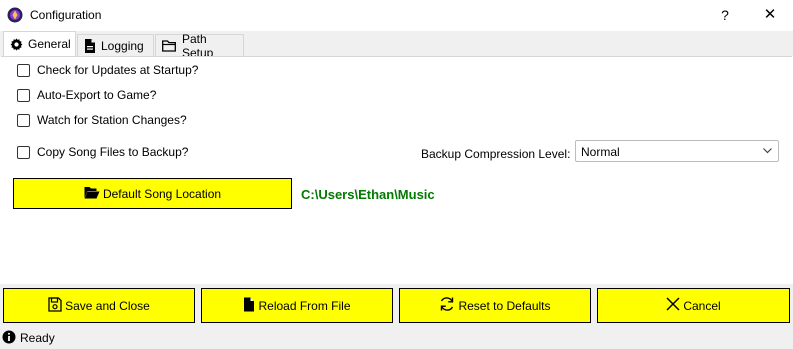 Image resolution: width=793 pixels, height=349 pixels. Describe the element at coordinates (396, 45) in the screenshot. I see `tab-strip: General Logging Path Setup` at that location.